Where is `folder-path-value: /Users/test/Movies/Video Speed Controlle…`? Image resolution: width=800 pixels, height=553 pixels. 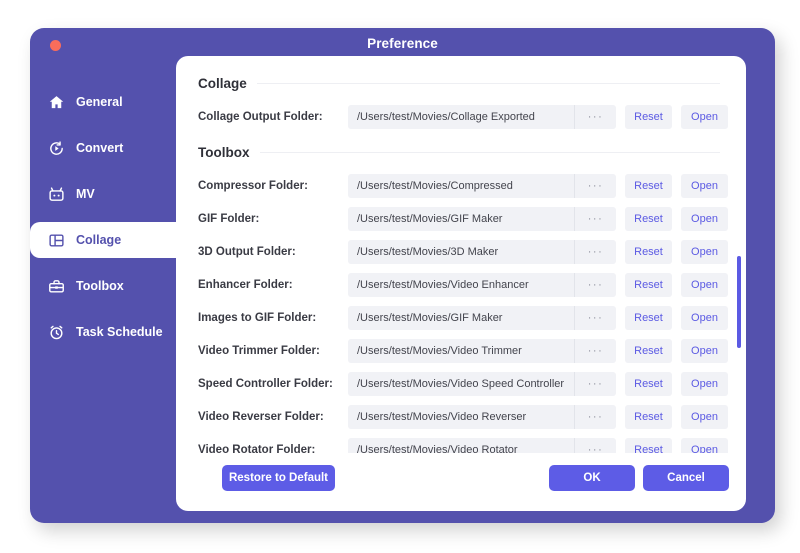 folder-path-value: /Users/test/Movies/Video Speed Controlle… is located at coordinates (461, 384).